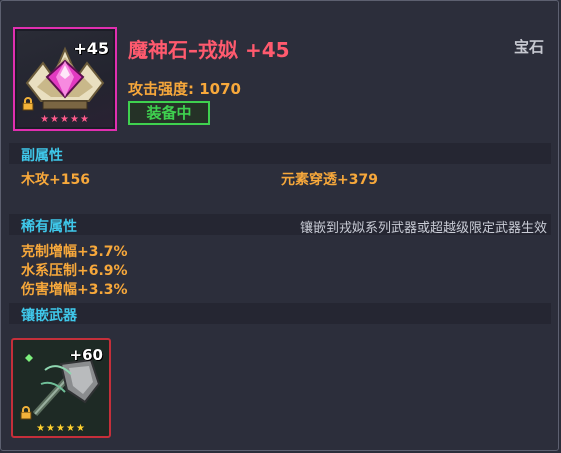 The image size is (561, 453). I want to click on section-rare-attributes: 稀有属性 镶嵌到戎姒系列武器或超越级限定武器生效, so click(280, 225).